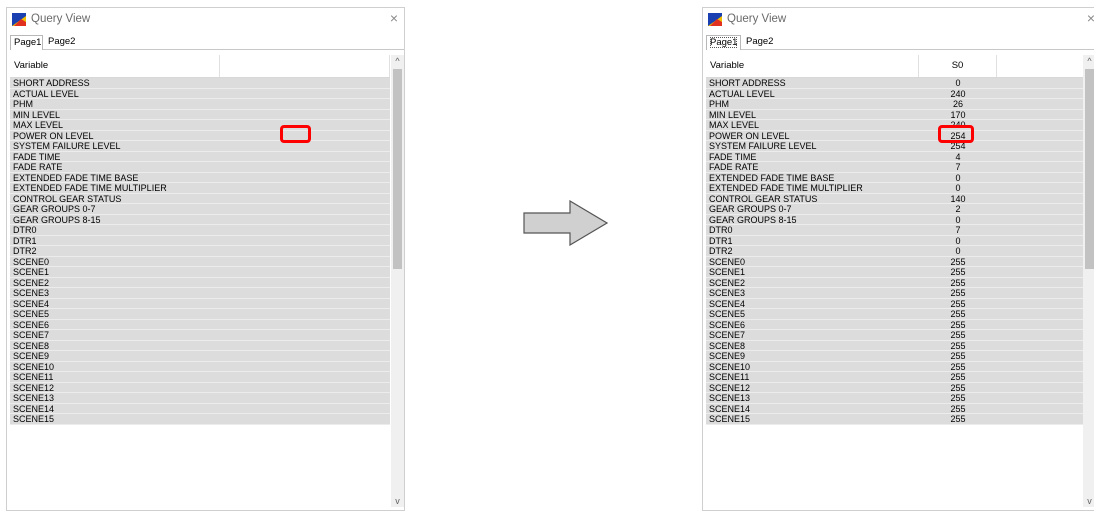 This screenshot has width=1094, height=511. What do you see at coordinates (958, 209) in the screenshot?
I see `variable-value: 2` at bounding box center [958, 209].